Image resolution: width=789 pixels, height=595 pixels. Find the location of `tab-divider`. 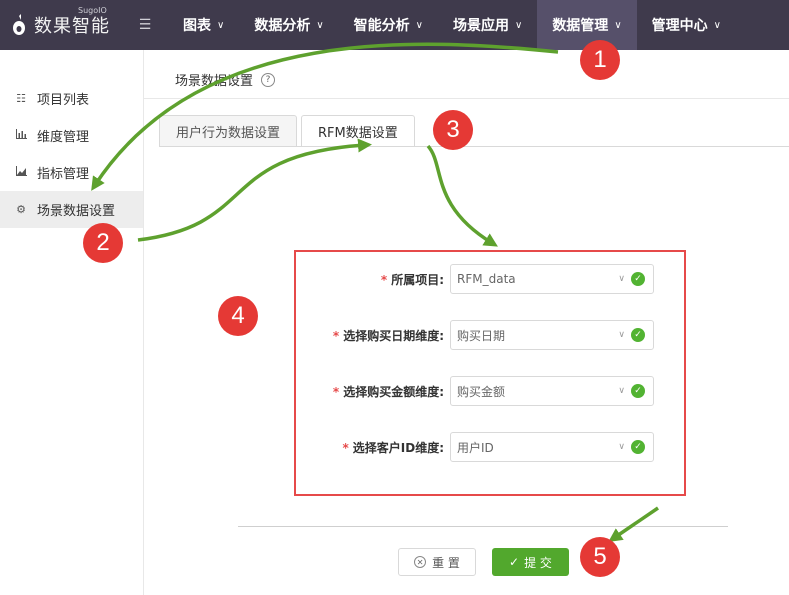

tab-divider is located at coordinates (474, 146).